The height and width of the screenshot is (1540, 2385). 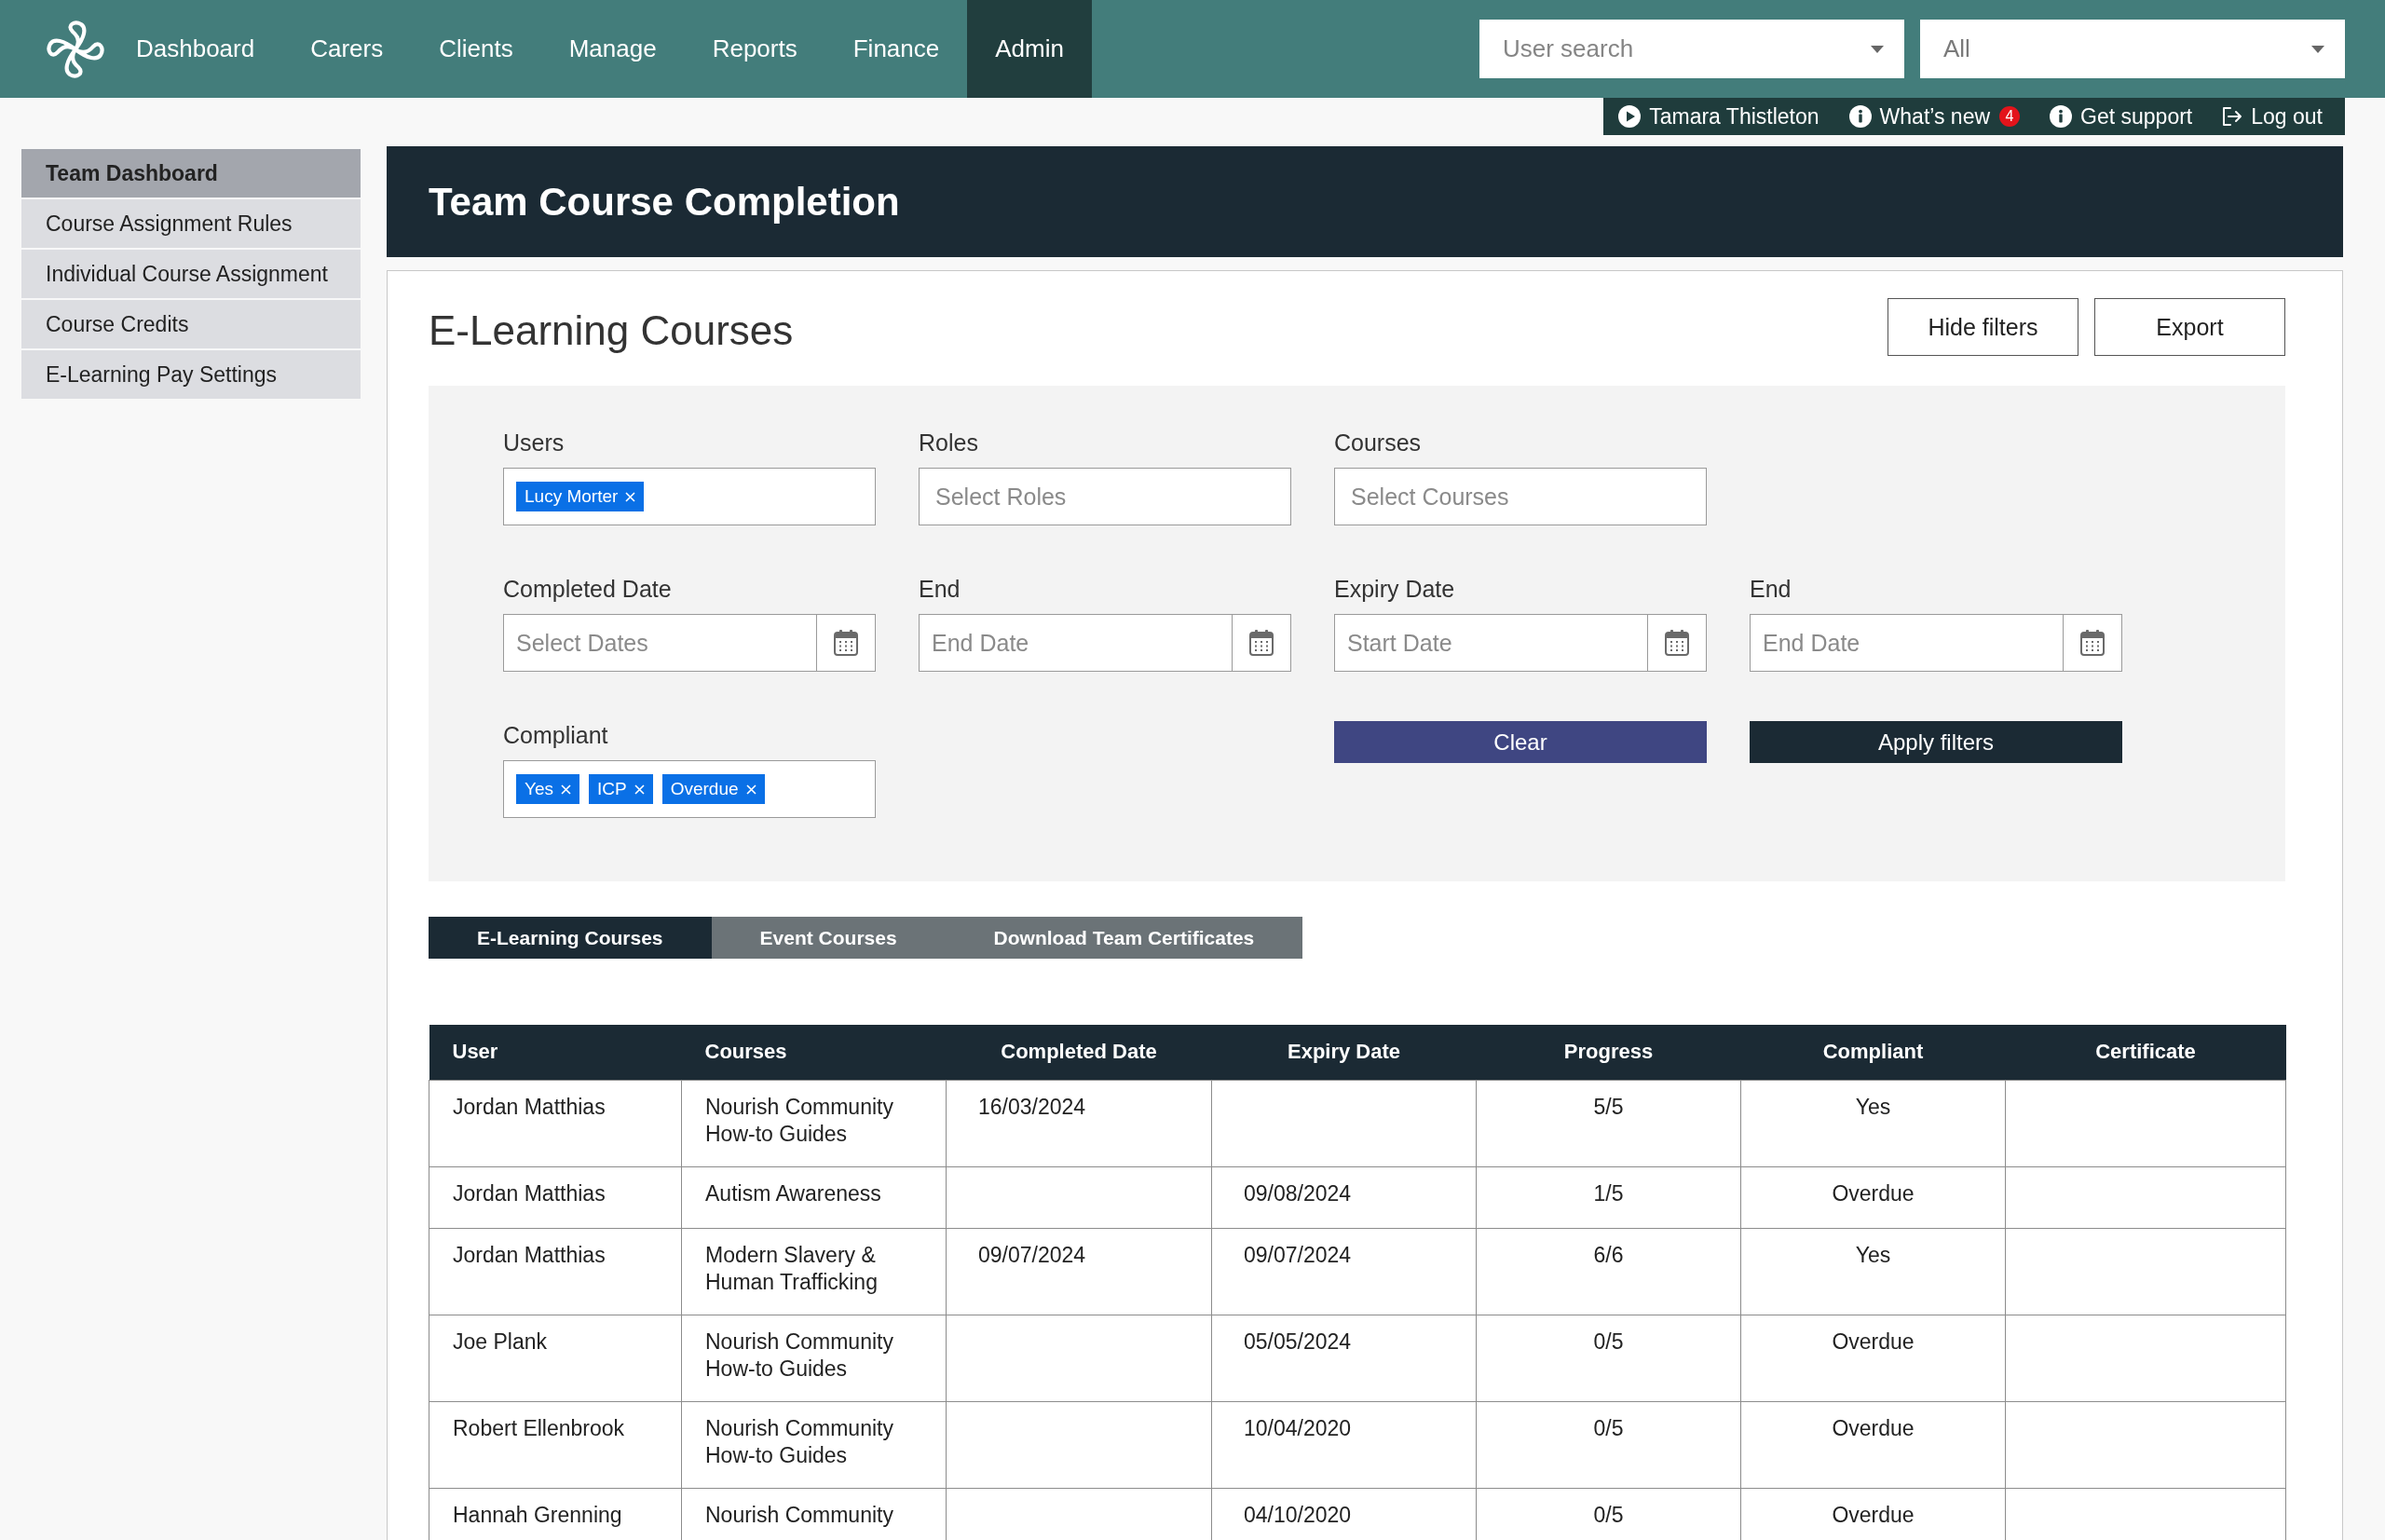 I want to click on table-cell: Joe Plank, so click(x=500, y=1341).